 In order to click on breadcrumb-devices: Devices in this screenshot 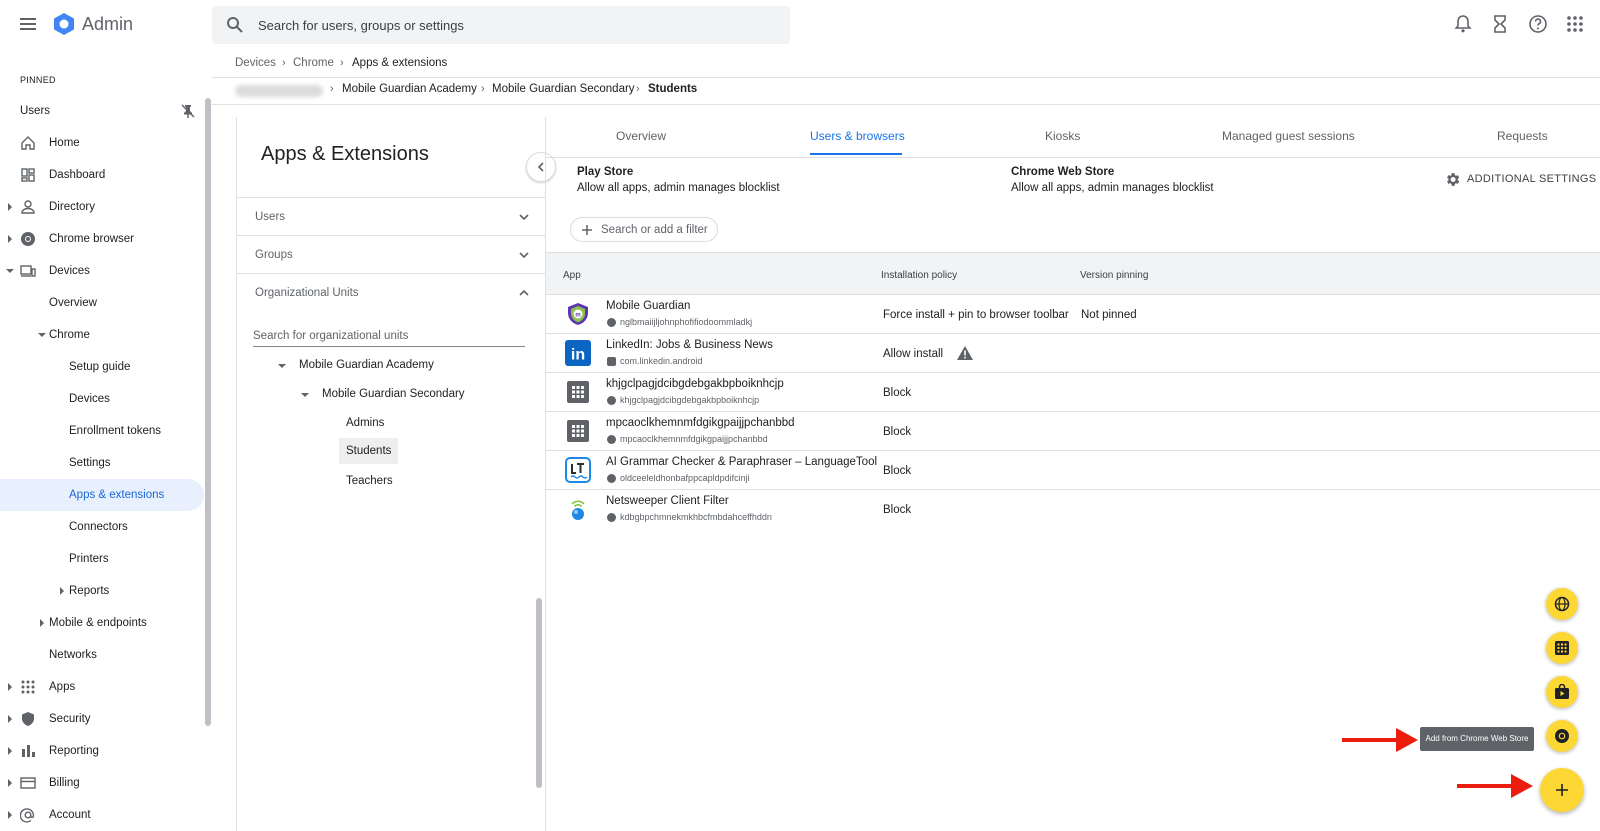, I will do `click(255, 63)`.